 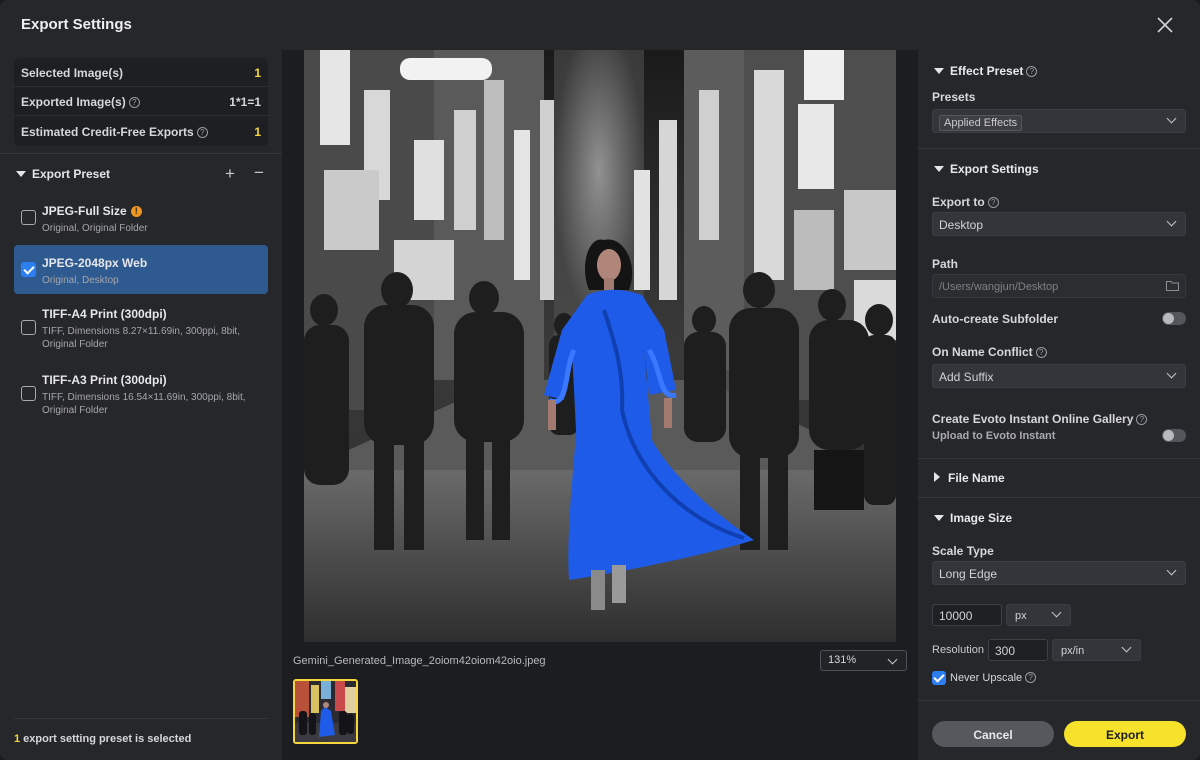 What do you see at coordinates (107, 132) in the screenshot?
I see `stat-label-text: Estimated Credit-Free Exports` at bounding box center [107, 132].